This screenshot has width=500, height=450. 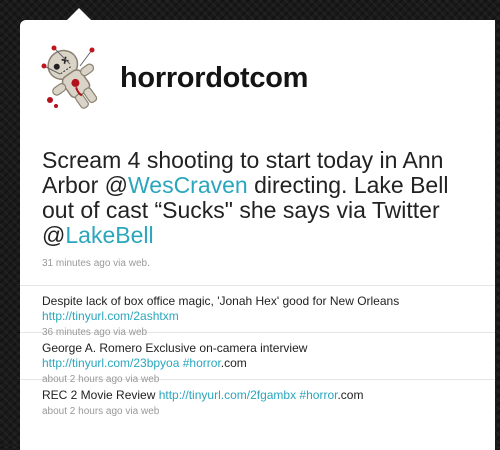 I want to click on mention-lakebell-link: LakeBell, so click(x=109, y=235).